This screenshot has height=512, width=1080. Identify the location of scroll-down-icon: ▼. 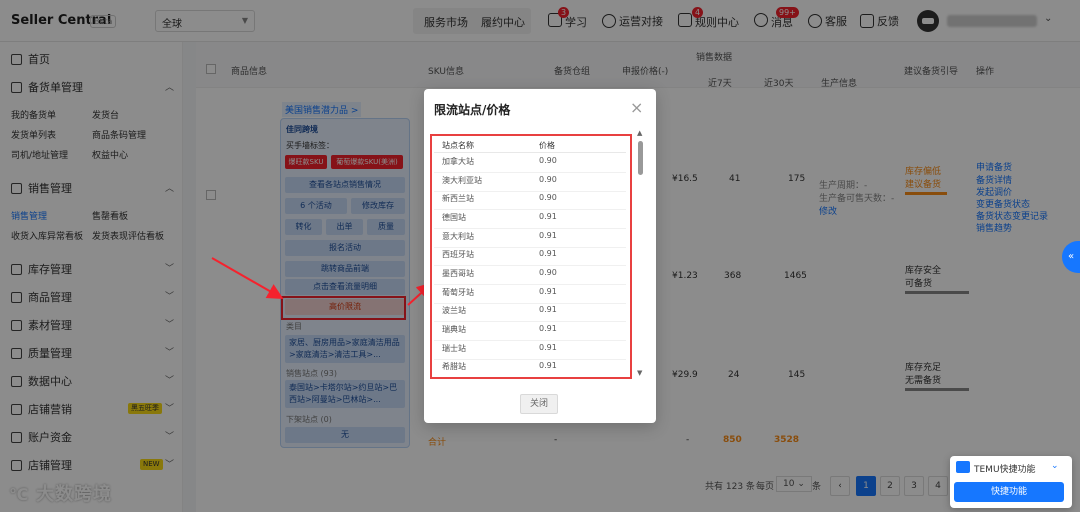
(639, 373).